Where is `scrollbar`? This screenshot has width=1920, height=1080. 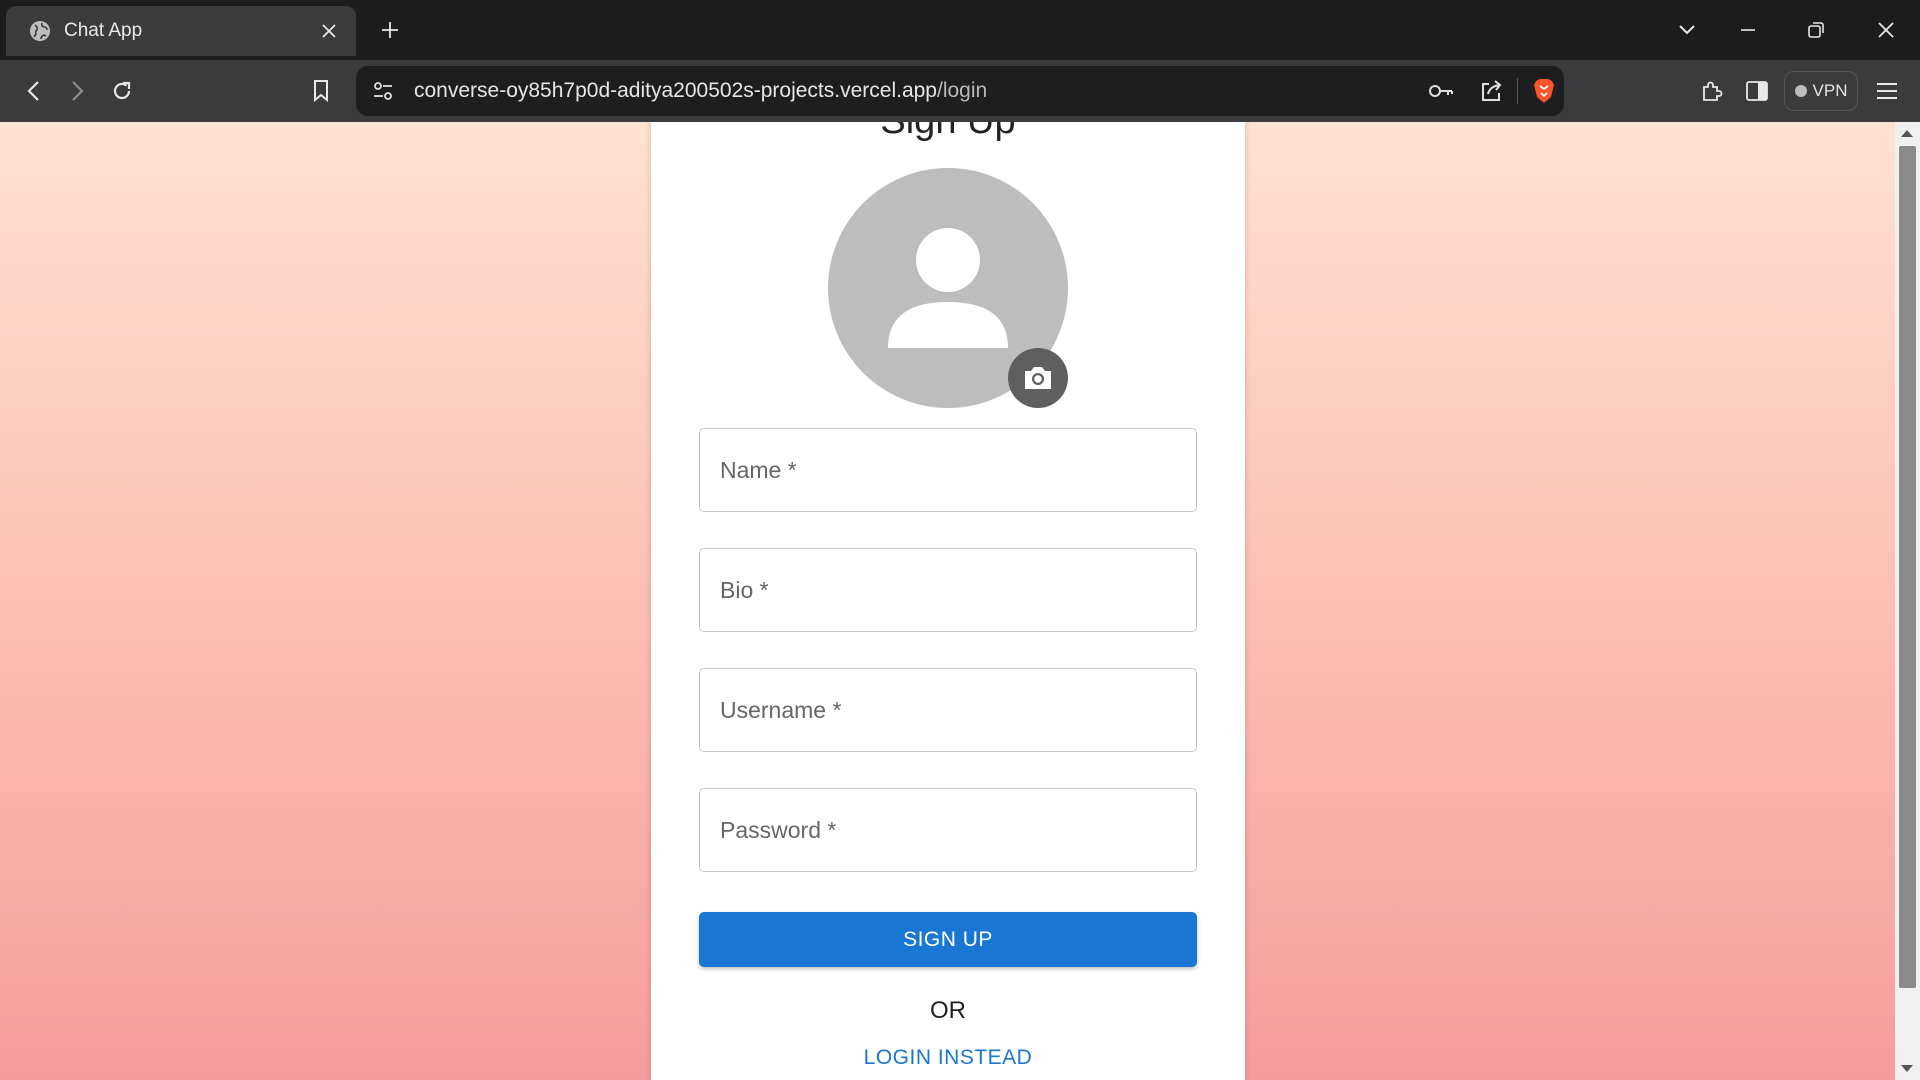
scrollbar is located at coordinates (1907, 601).